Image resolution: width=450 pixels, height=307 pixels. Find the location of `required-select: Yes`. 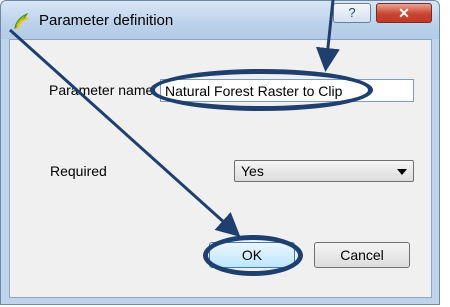

required-select: Yes is located at coordinates (324, 171).